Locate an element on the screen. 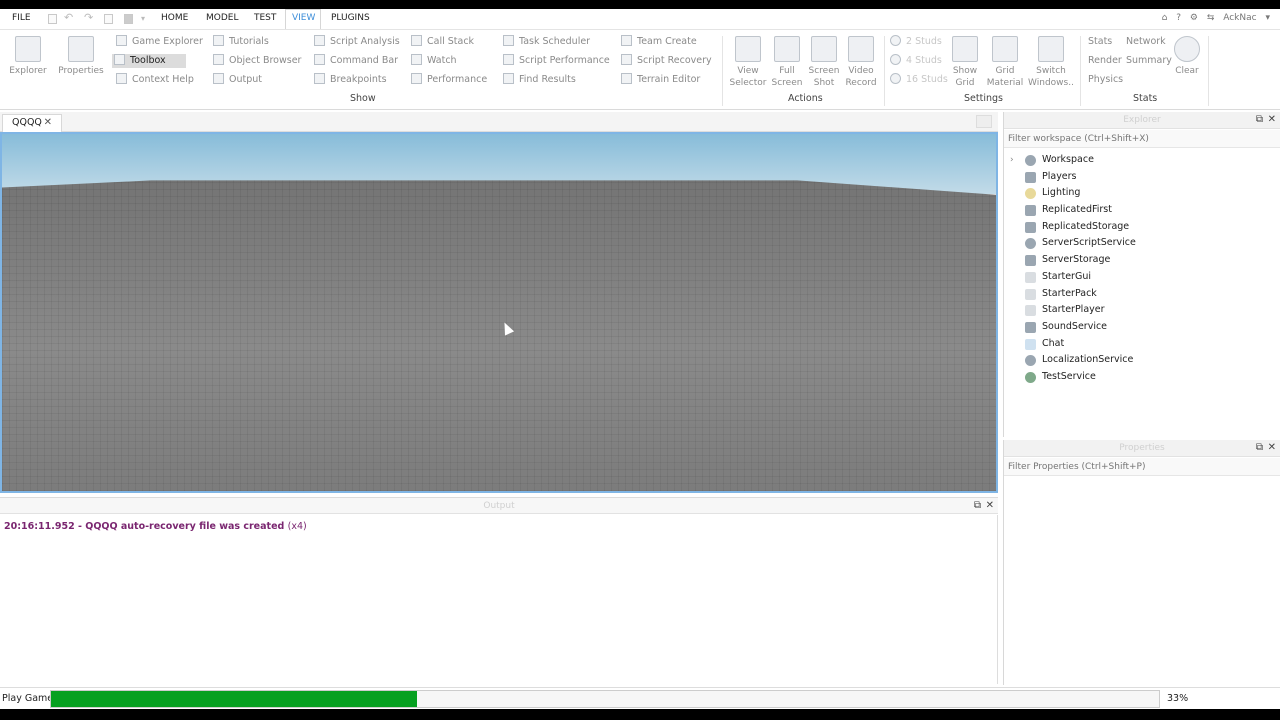 This screenshot has width=1280, height=720. user-dropdown-icon: ▾ is located at coordinates (1267, 18).